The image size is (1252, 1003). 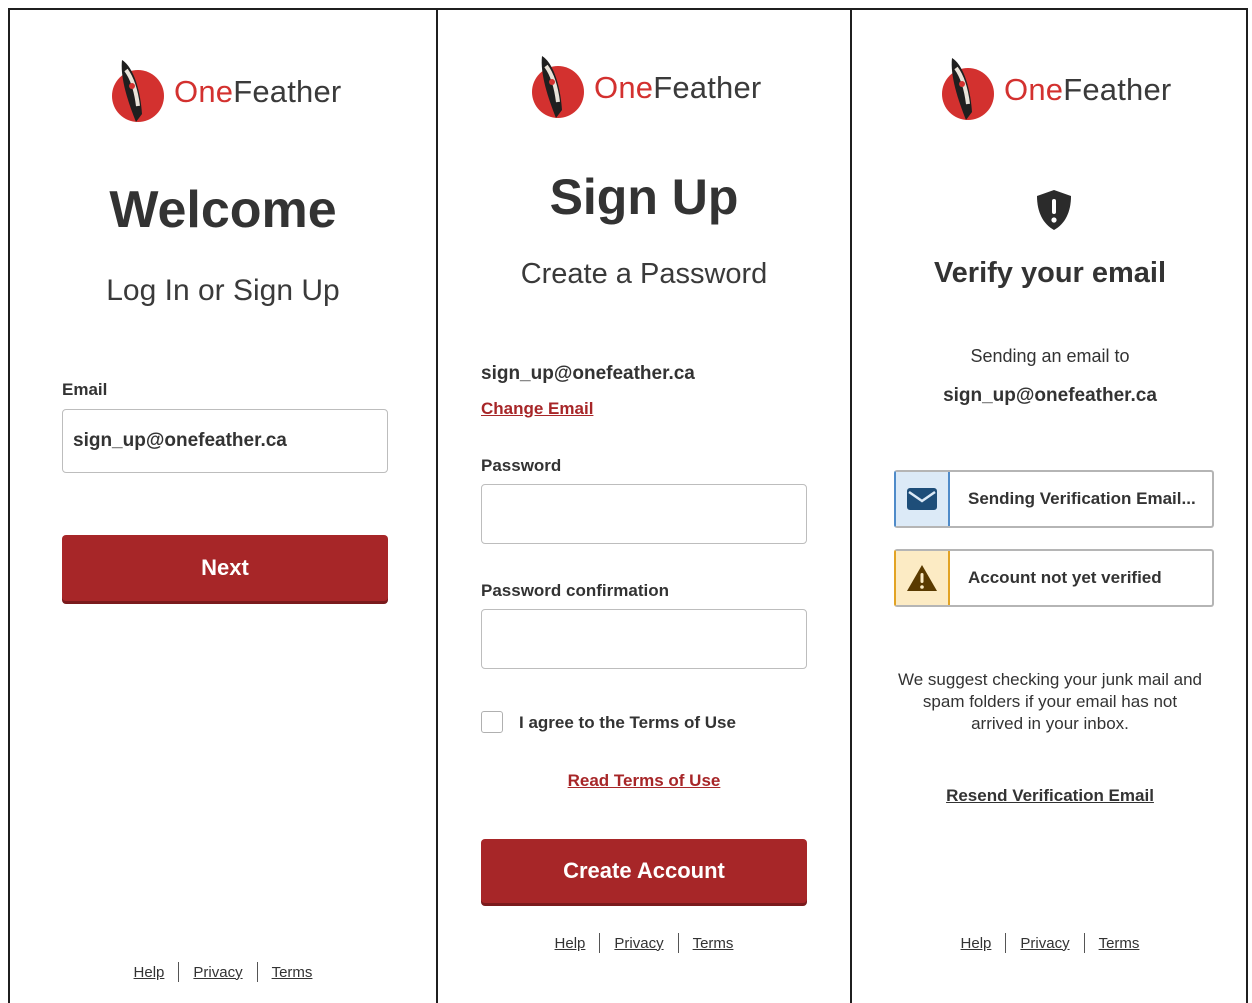 I want to click on email-label: Email, so click(x=85, y=389).